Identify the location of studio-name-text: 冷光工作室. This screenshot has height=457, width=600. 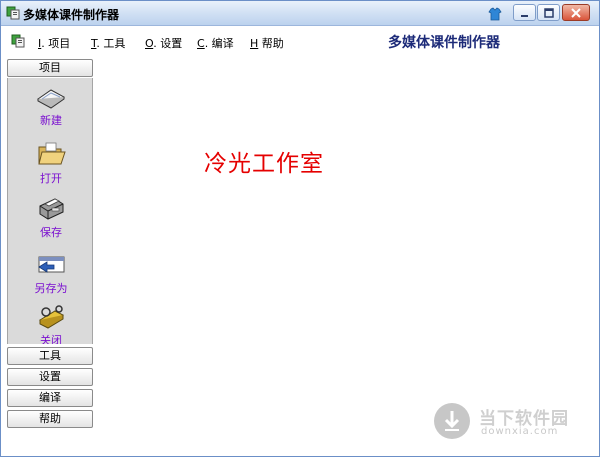
(264, 164).